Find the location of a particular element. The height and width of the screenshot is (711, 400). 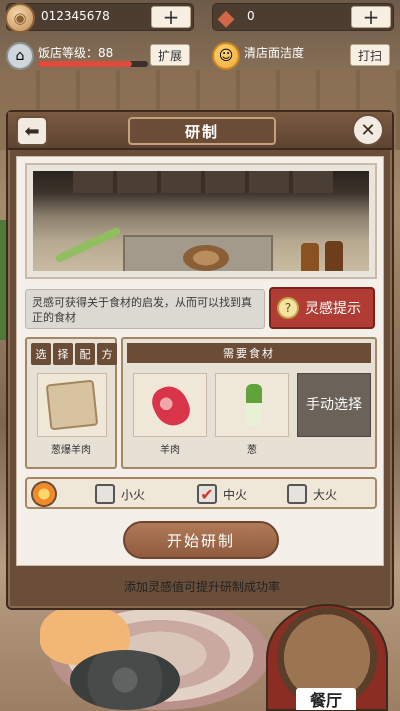

select-recipe-char: 择 is located at coordinates (63, 354).